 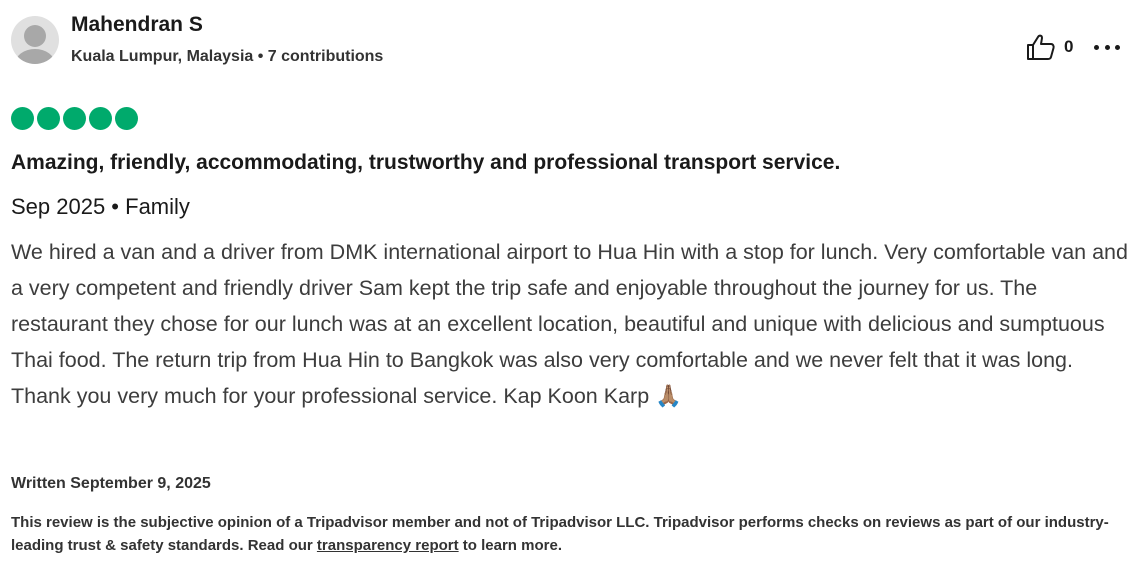 I want to click on written-date: Written September 9, 2025, so click(x=111, y=483).